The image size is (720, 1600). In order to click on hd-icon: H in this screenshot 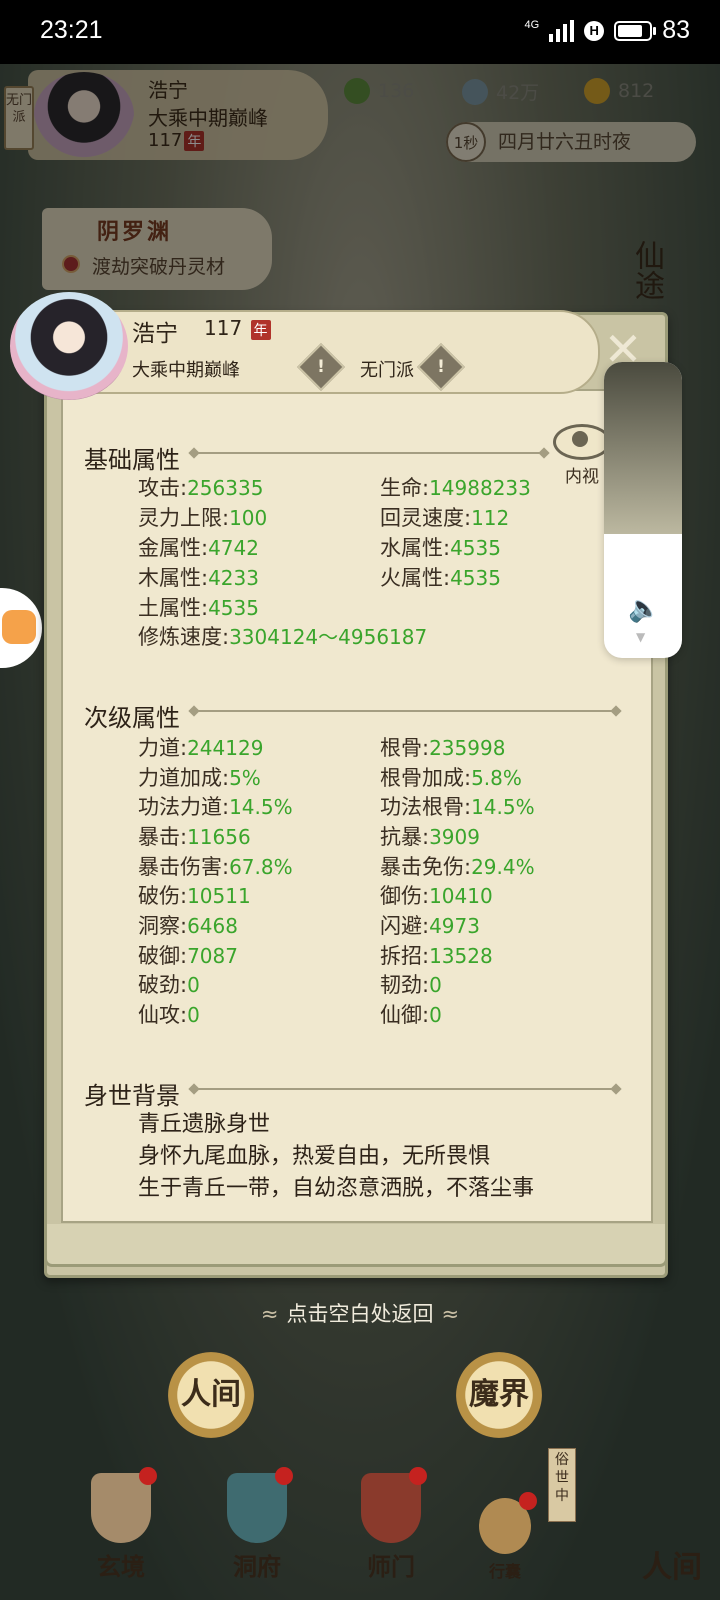, I will do `click(594, 30)`.